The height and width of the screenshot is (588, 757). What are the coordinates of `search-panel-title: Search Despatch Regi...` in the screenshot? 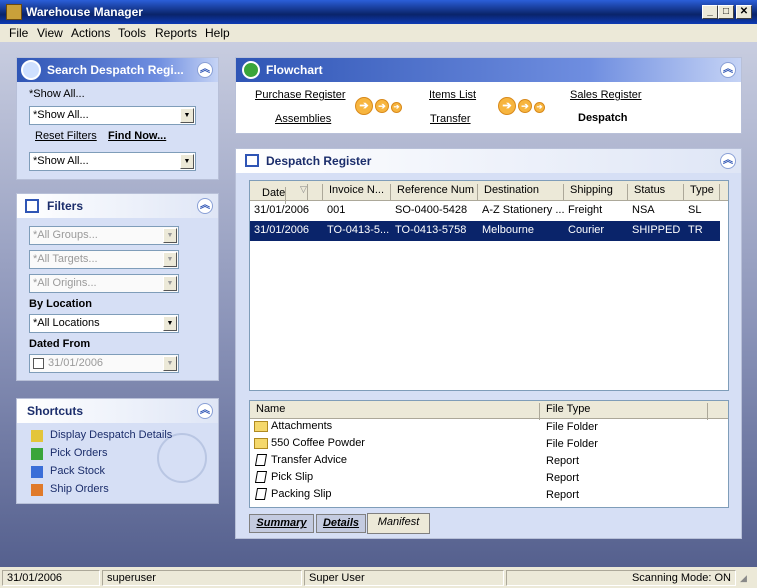 It's located at (115, 70).